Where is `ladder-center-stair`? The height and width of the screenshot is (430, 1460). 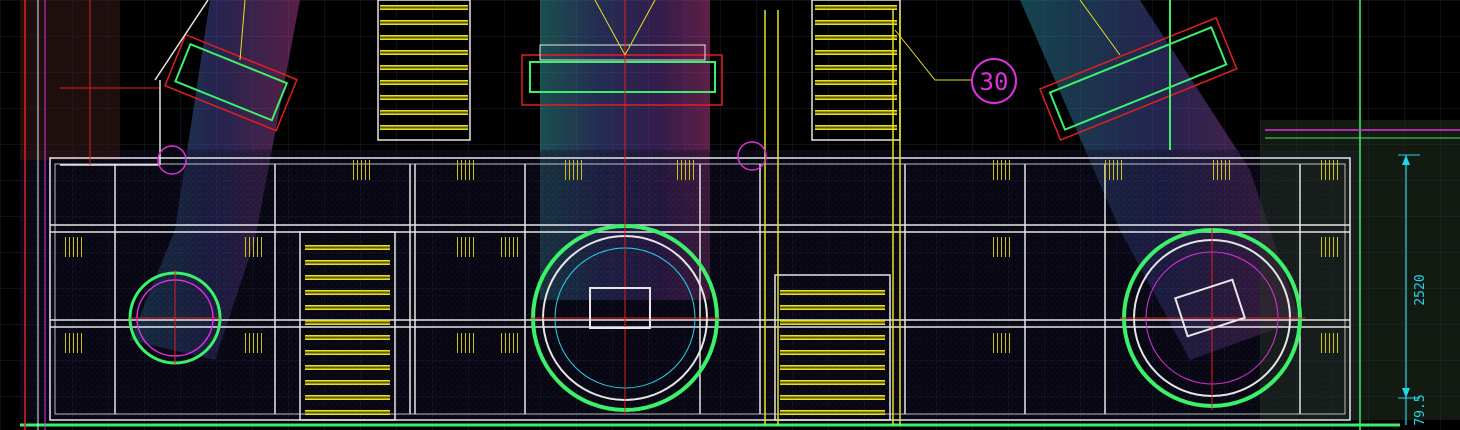 ladder-center-stair is located at coordinates (832, 347).